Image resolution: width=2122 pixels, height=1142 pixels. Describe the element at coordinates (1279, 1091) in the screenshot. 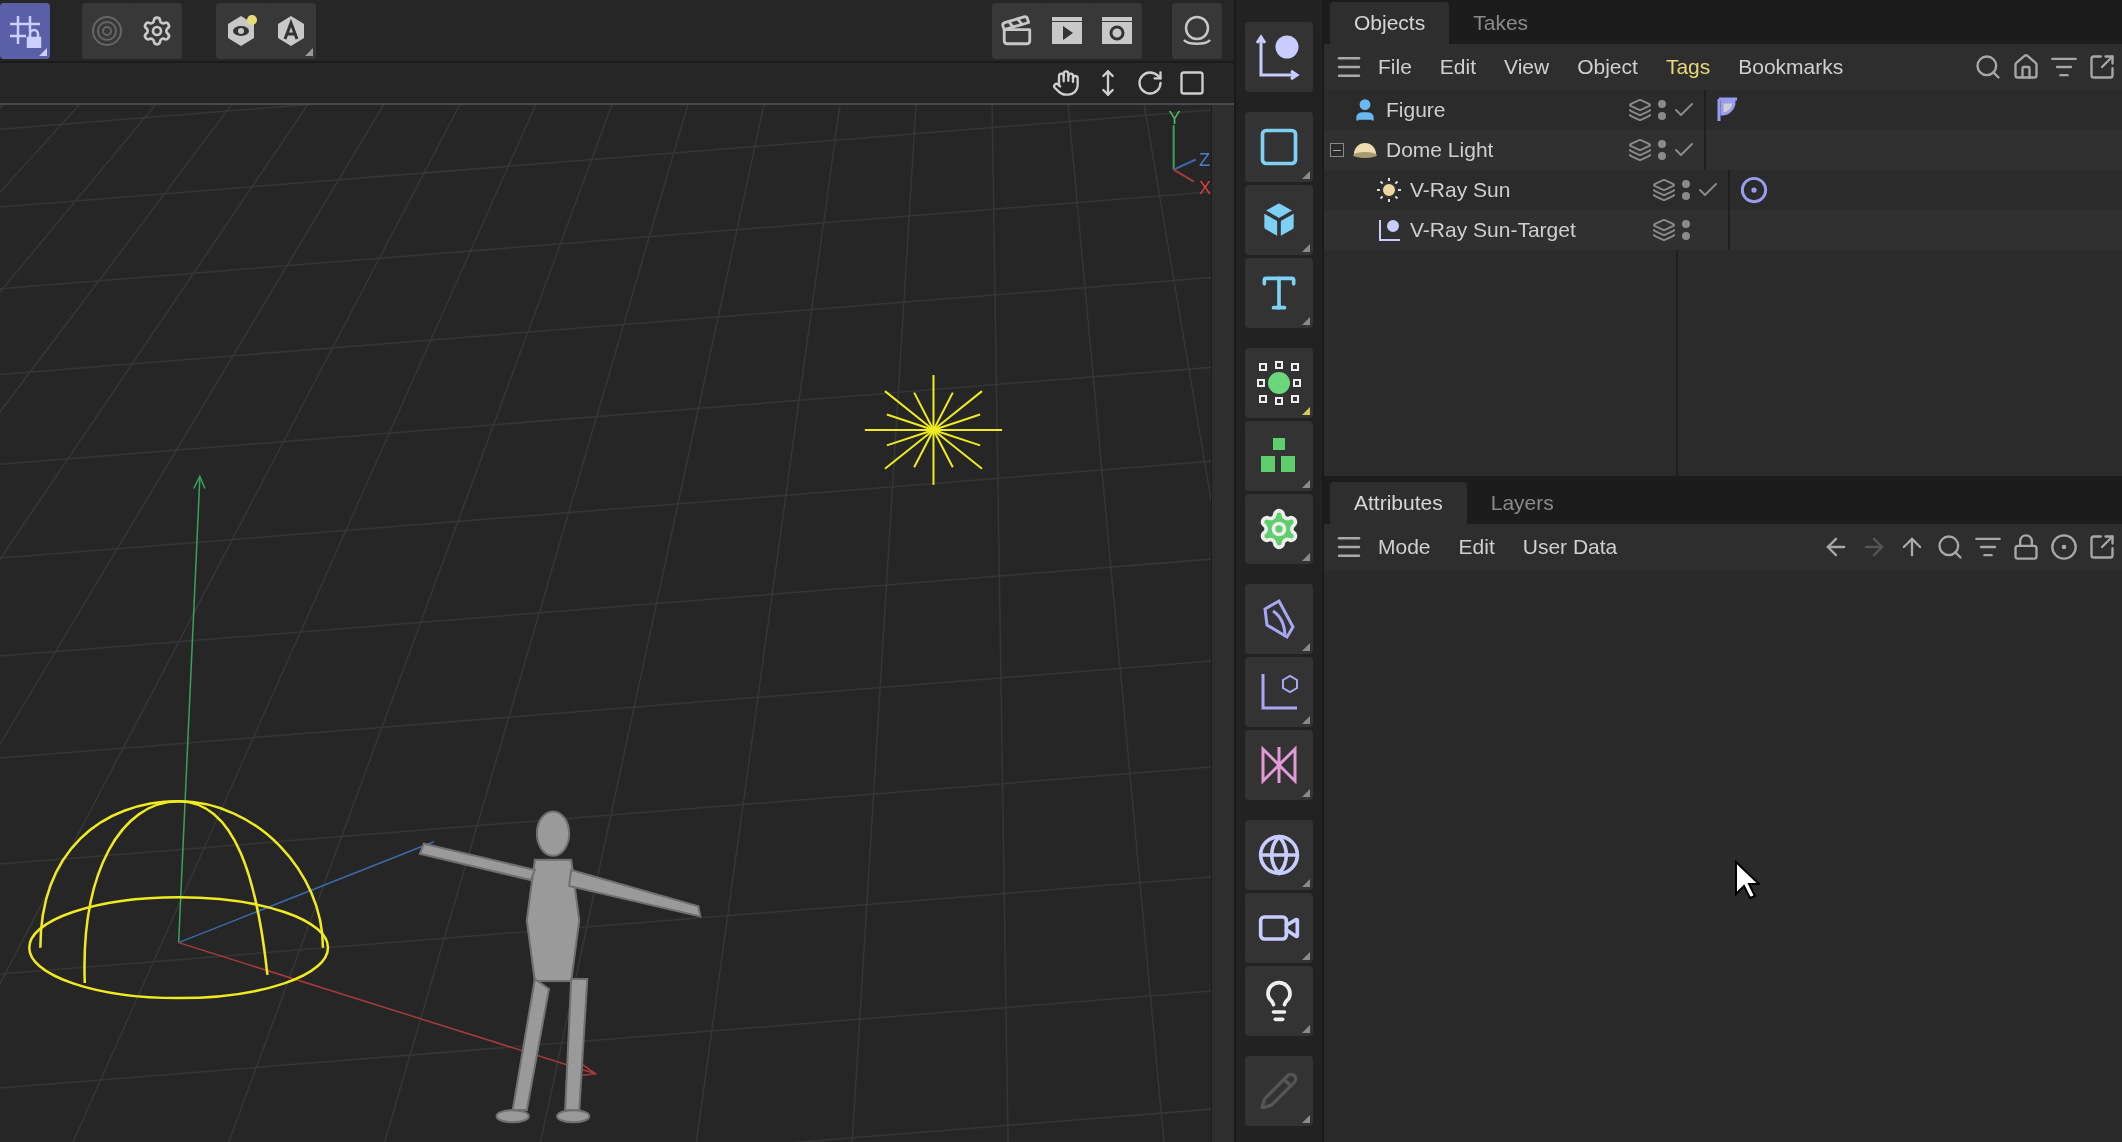

I see `pencil-icon` at that location.